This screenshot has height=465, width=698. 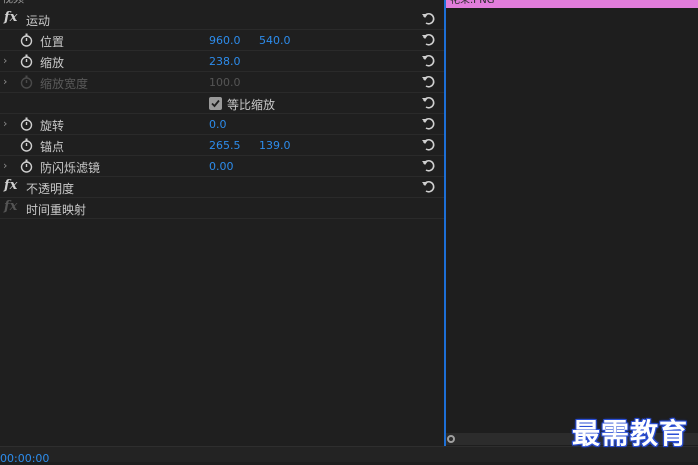 I want to click on anti-flicker-value: 0.00, so click(x=221, y=166).